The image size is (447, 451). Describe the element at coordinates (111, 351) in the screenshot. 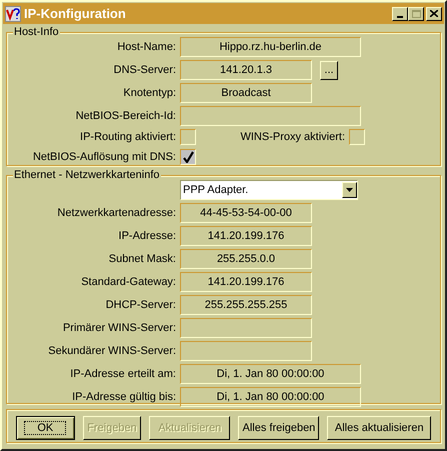

I see `field-label: Sekundärer WINS-Server:` at that location.